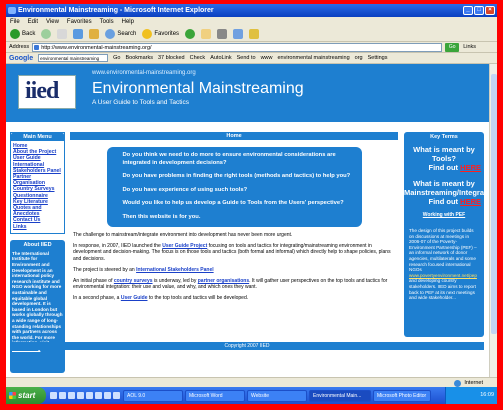  What do you see at coordinates (222, 34) in the screenshot?
I see `print-icon` at bounding box center [222, 34].